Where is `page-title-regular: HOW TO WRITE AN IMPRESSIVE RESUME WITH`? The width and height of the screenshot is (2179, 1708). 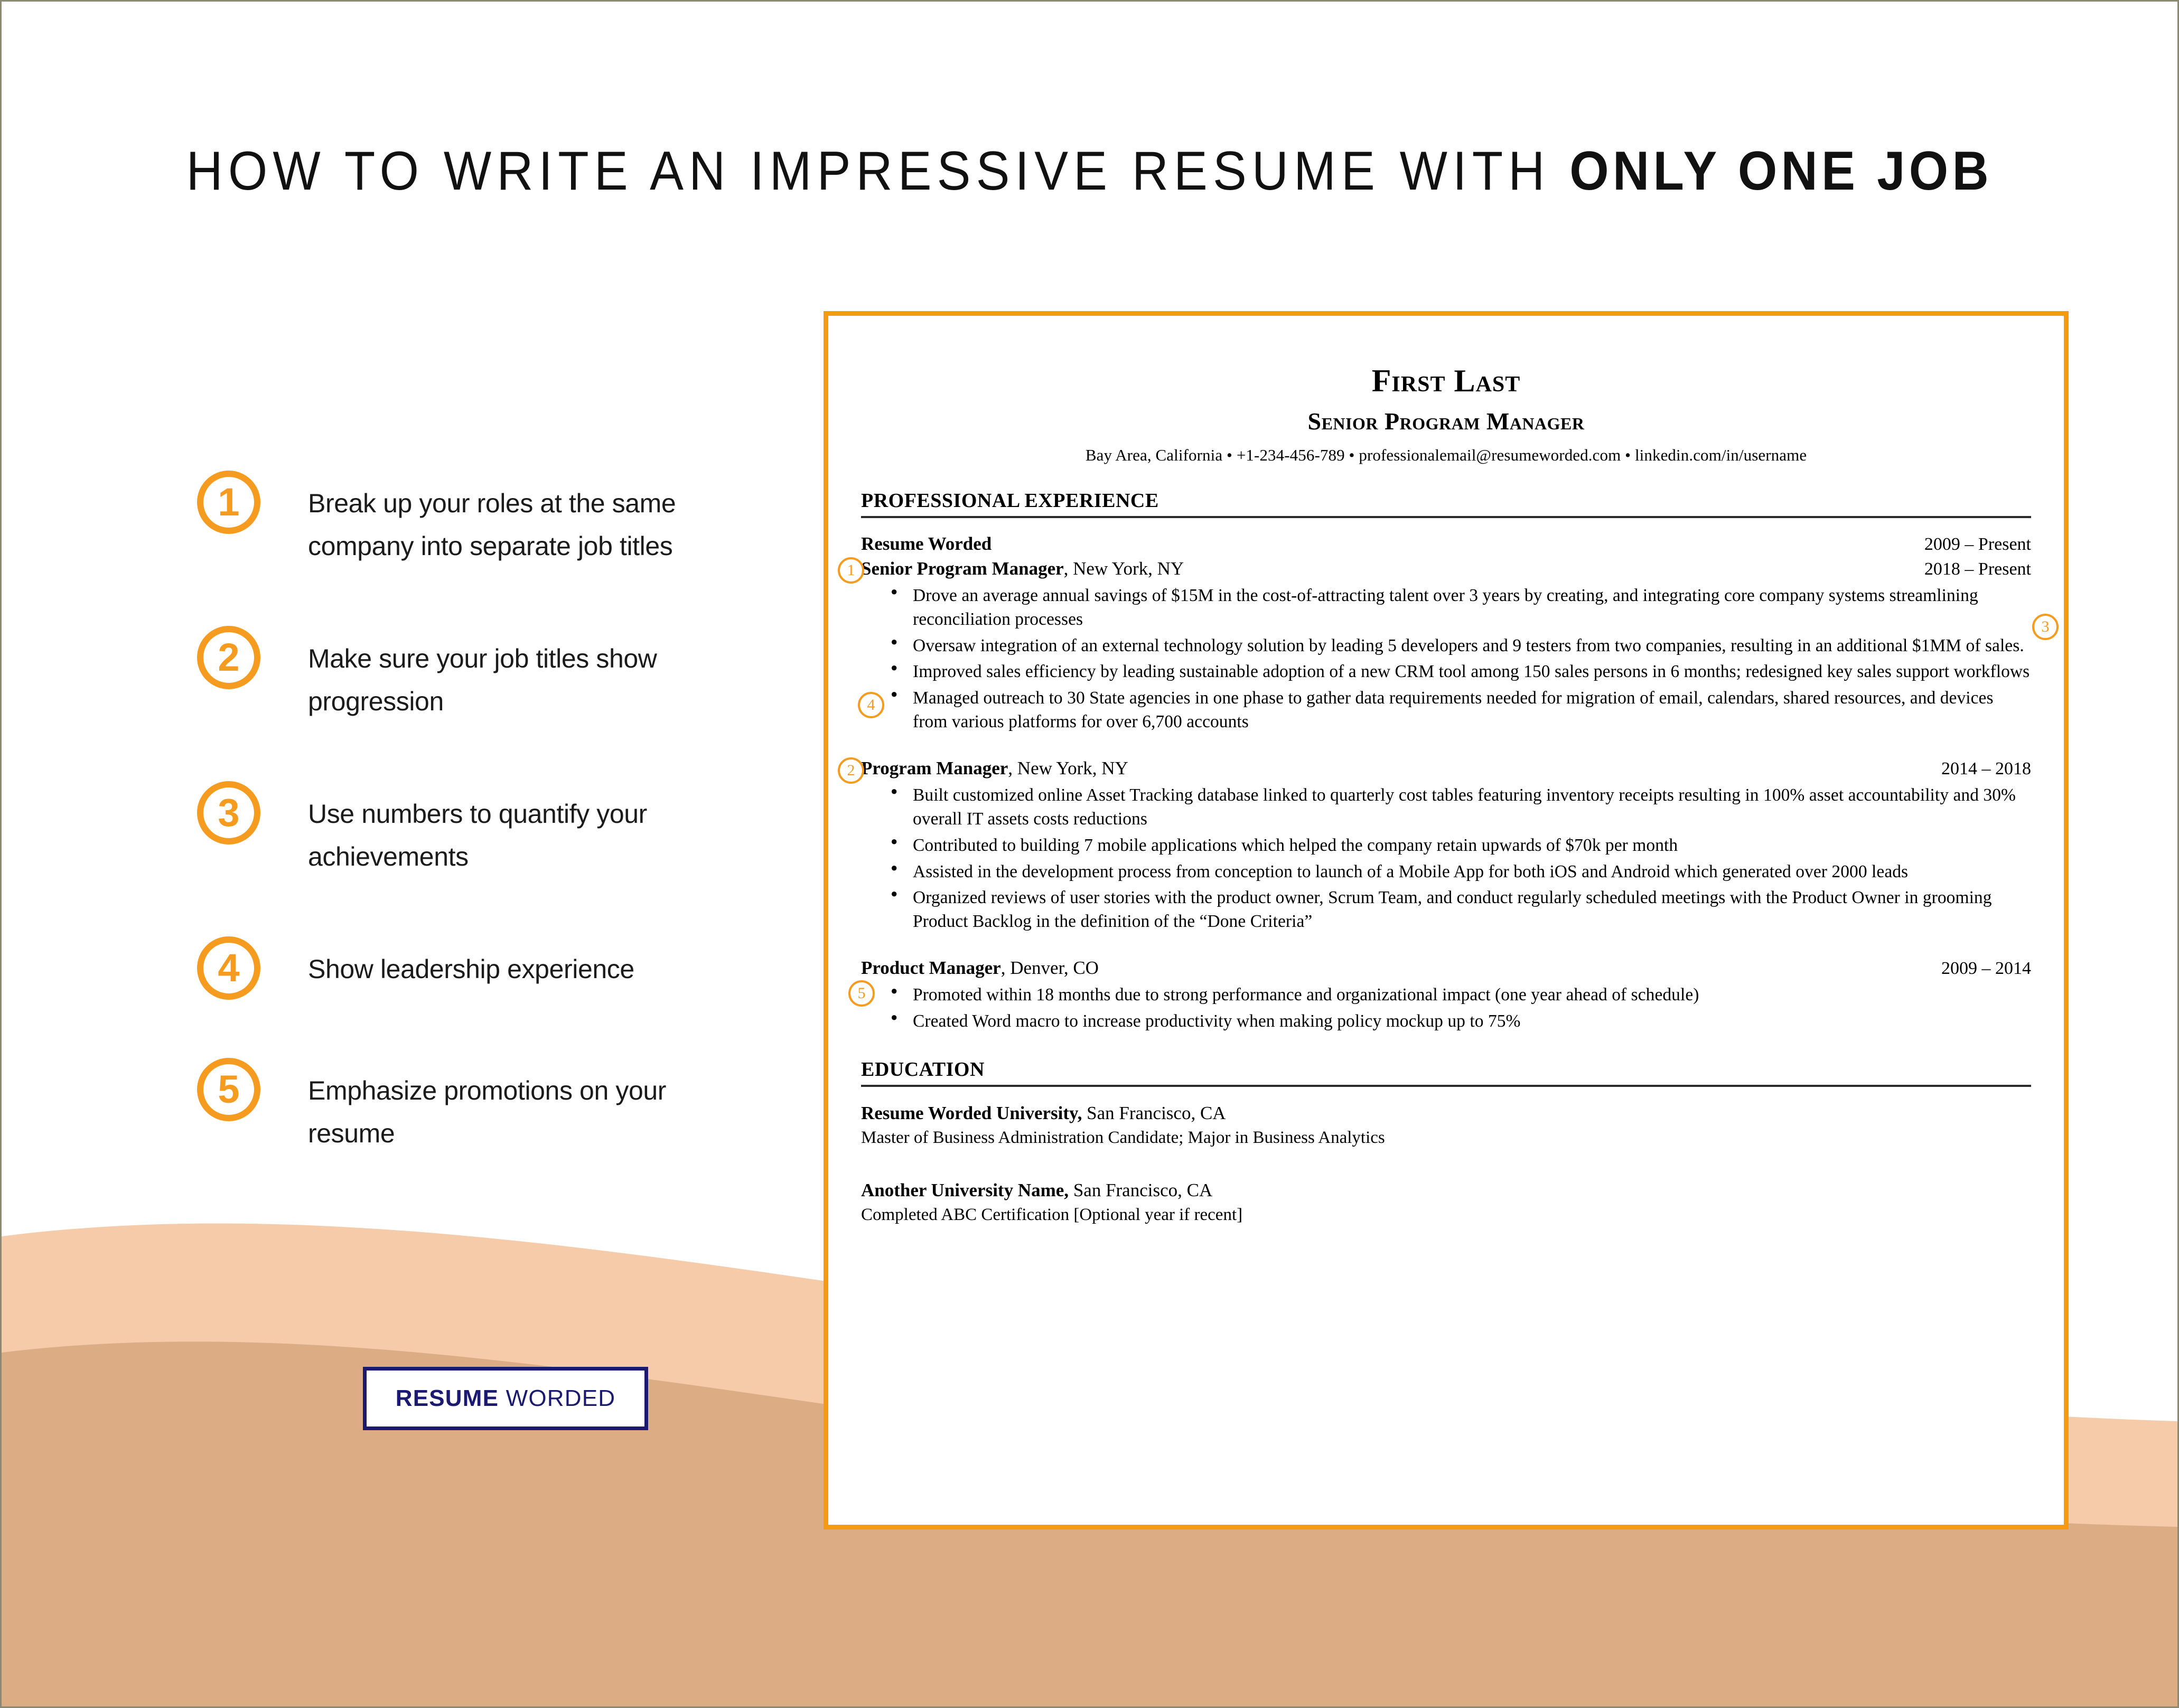 page-title-regular: HOW TO WRITE AN IMPRESSIVE RESUME WITH is located at coordinates (878, 171).